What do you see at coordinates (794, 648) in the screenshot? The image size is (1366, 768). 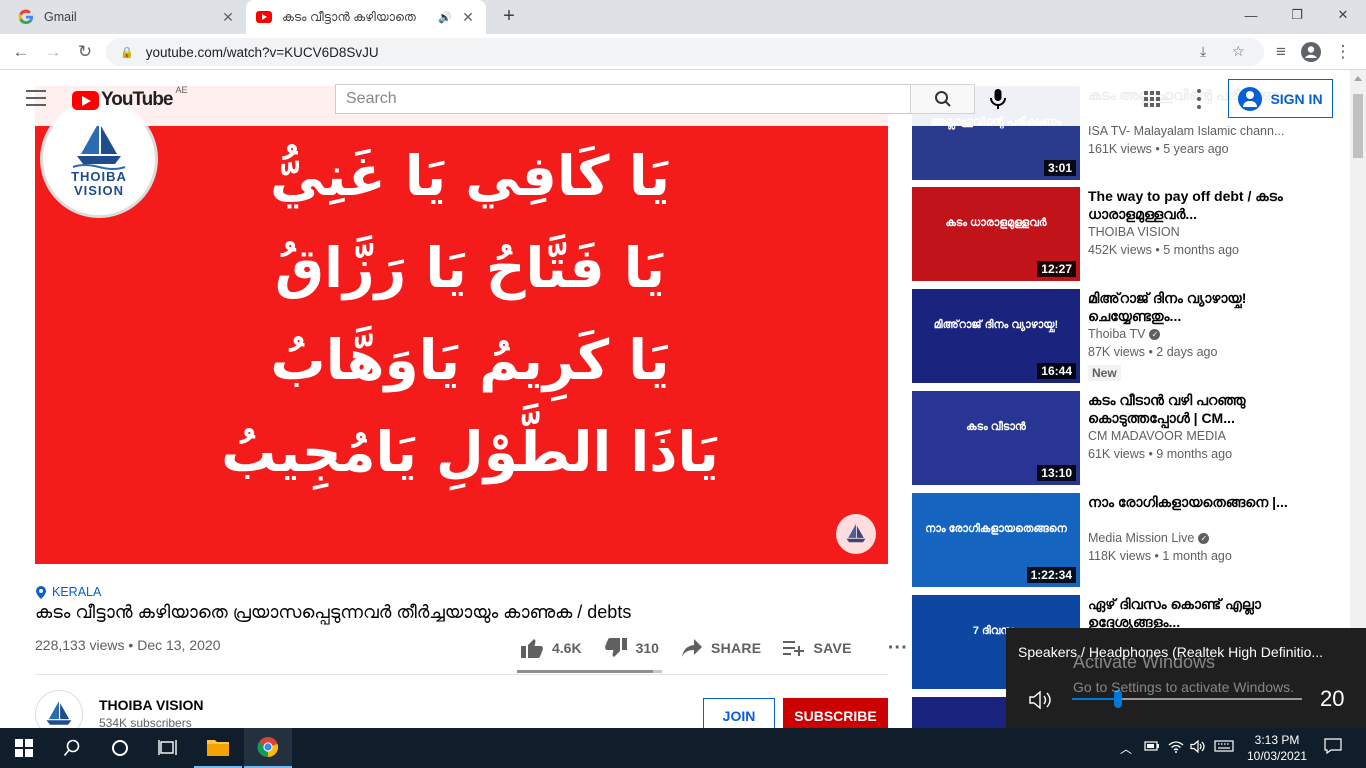 I see `playlist-add-icon` at bounding box center [794, 648].